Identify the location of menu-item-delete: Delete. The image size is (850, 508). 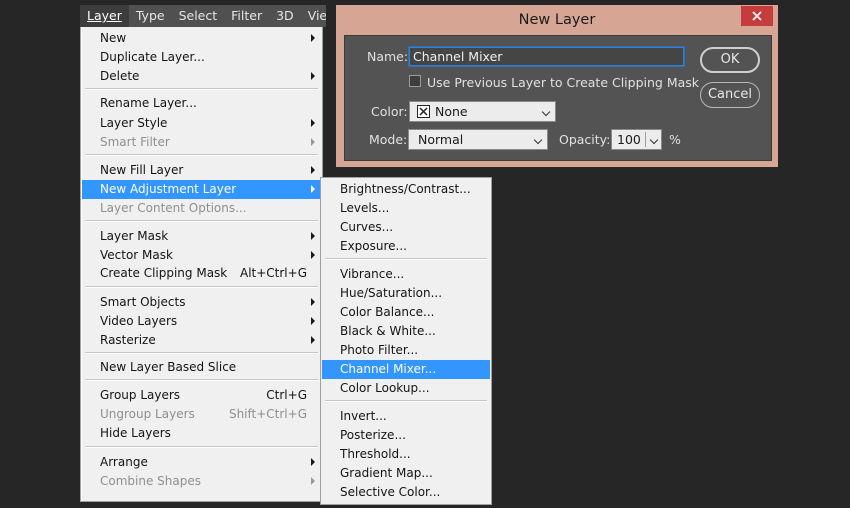
(201, 76).